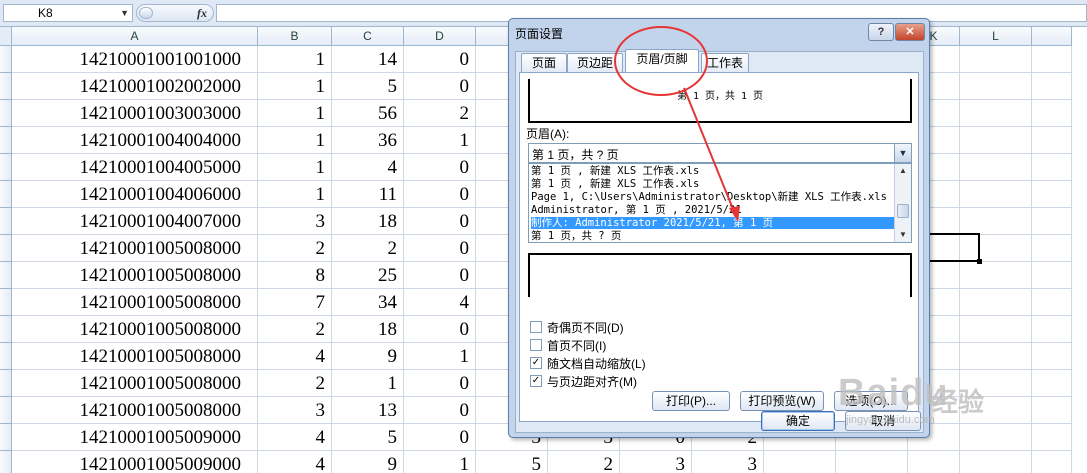 The image size is (1087, 473). I want to click on cell: 7, so click(295, 302).